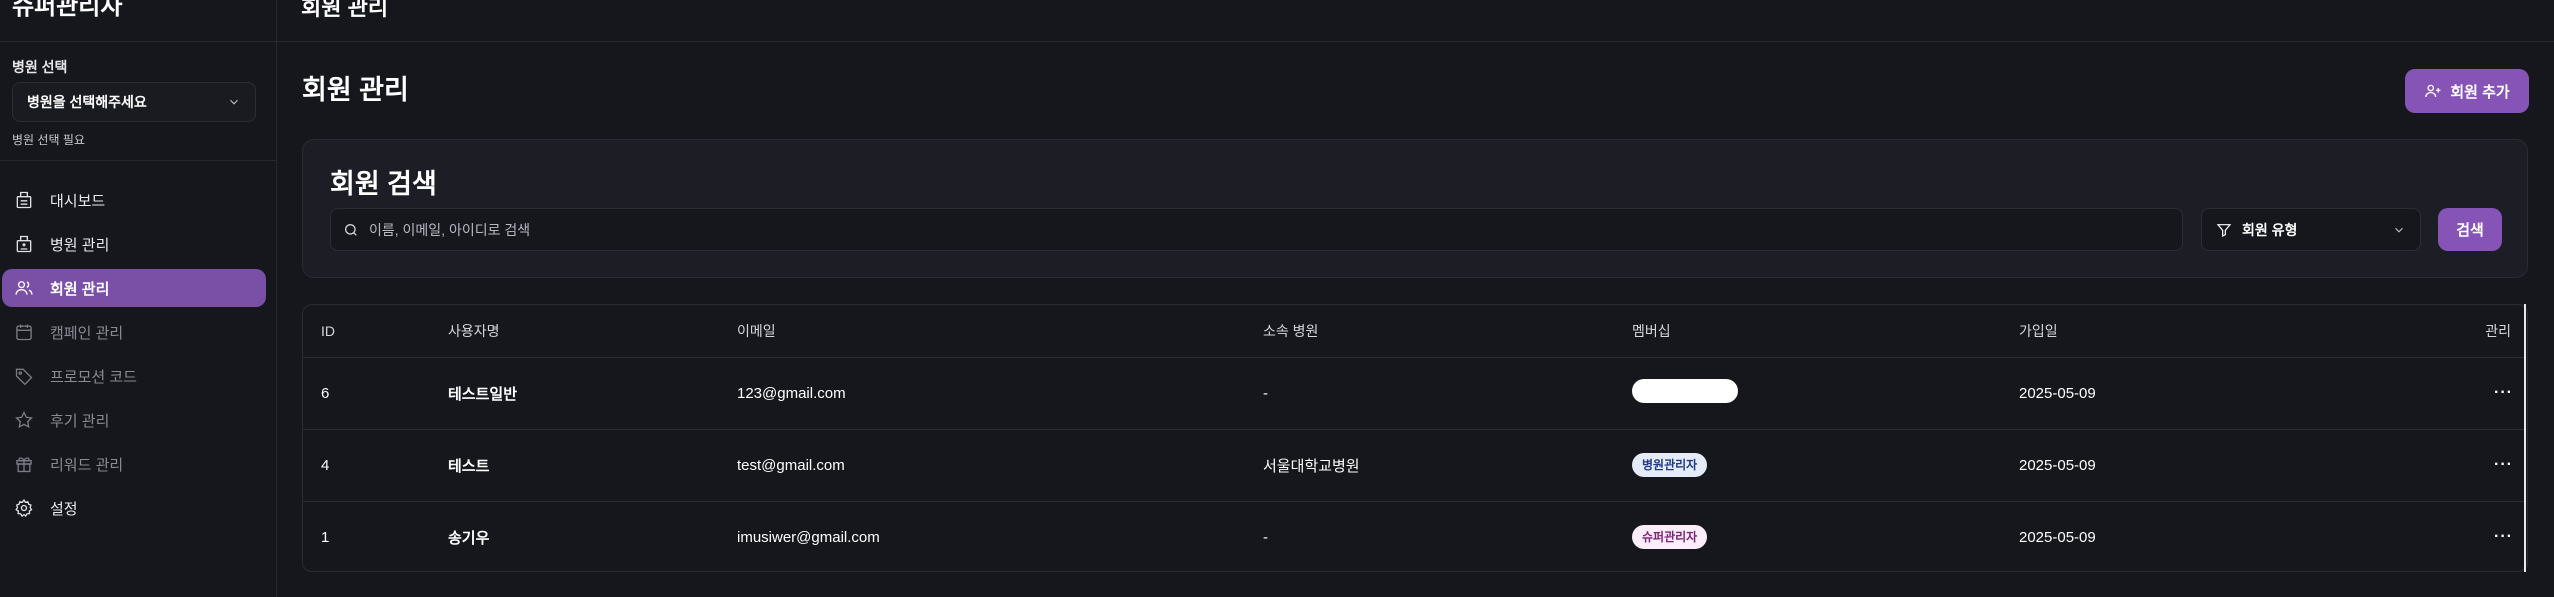 This screenshot has width=2554, height=597. What do you see at coordinates (1825, 393) in the screenshot?
I see `cell-membership` at bounding box center [1825, 393].